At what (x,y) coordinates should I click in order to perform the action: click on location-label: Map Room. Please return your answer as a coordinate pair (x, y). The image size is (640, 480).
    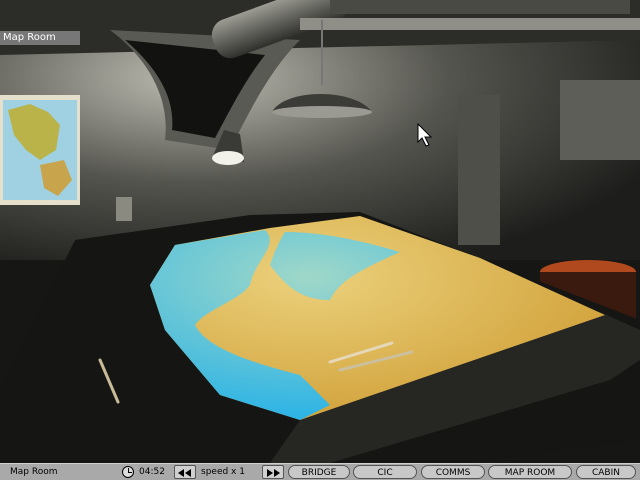
    Looking at the image, I should click on (34, 472).